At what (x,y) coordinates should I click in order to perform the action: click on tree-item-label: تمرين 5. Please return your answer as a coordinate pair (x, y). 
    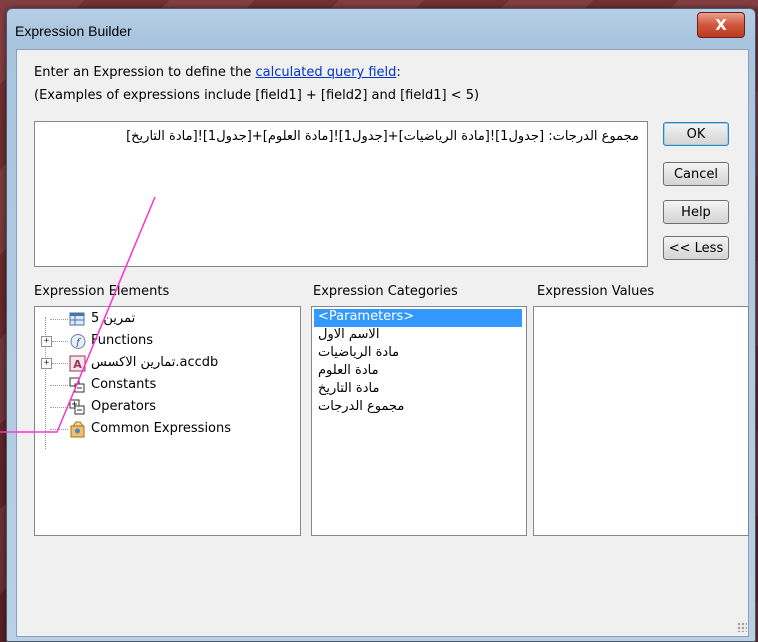
    Looking at the image, I should click on (113, 318).